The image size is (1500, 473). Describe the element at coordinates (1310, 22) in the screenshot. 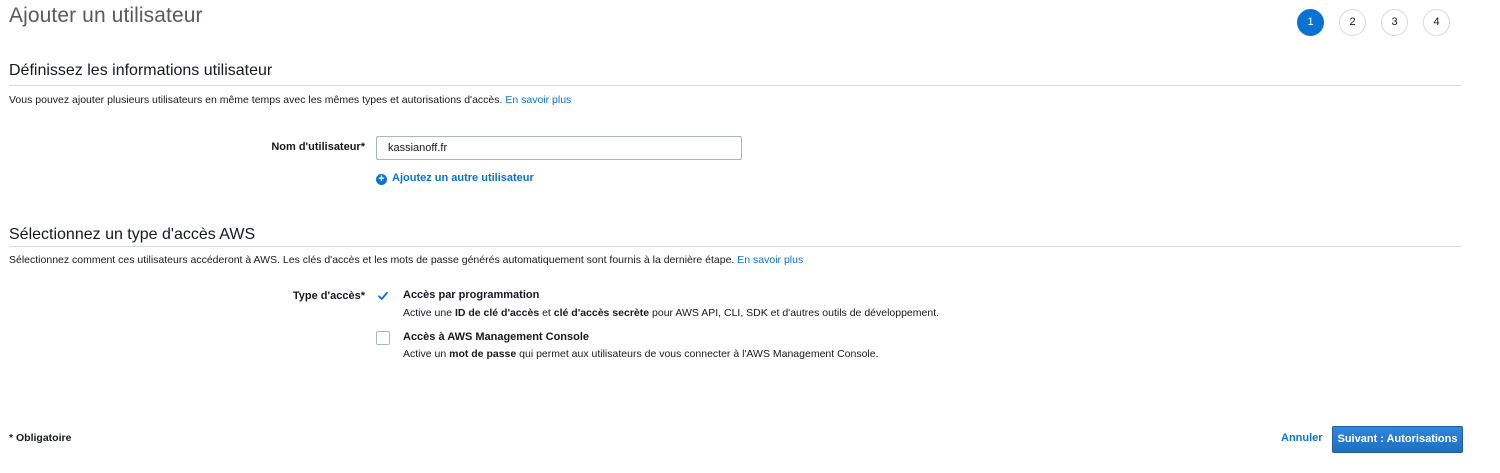

I see `step-1-indicator: 1` at that location.